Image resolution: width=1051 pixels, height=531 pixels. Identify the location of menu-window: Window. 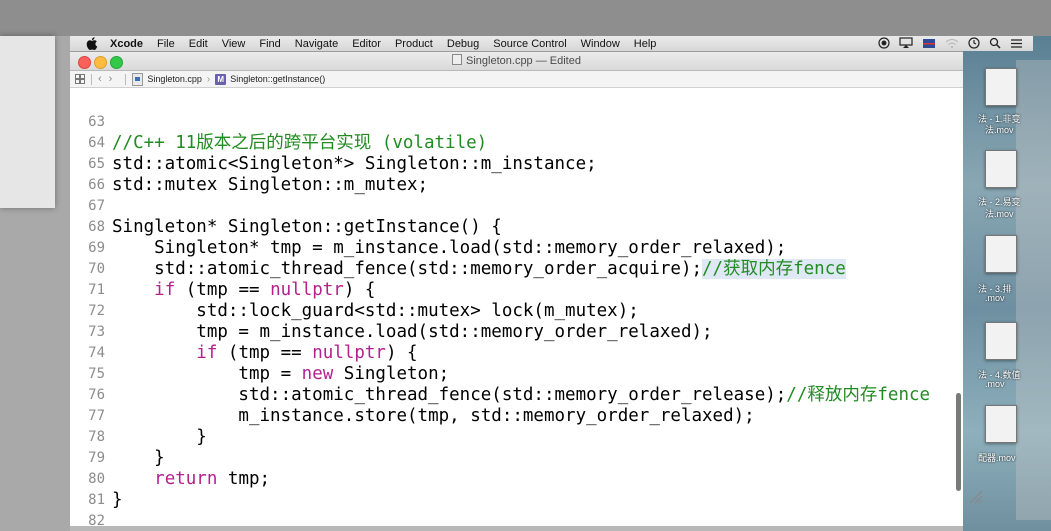
(600, 44).